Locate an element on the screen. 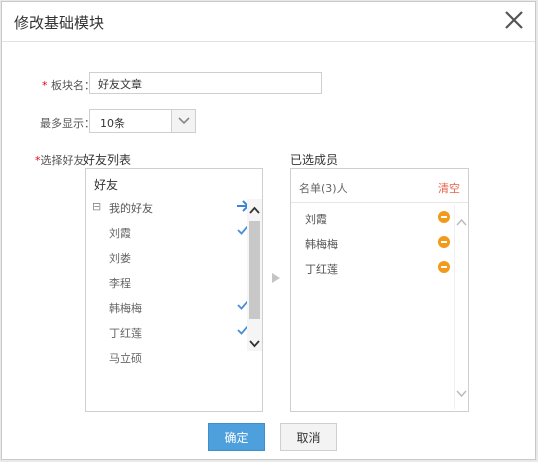 This screenshot has width=538, height=462. tree-root: 好友 is located at coordinates (106, 185).